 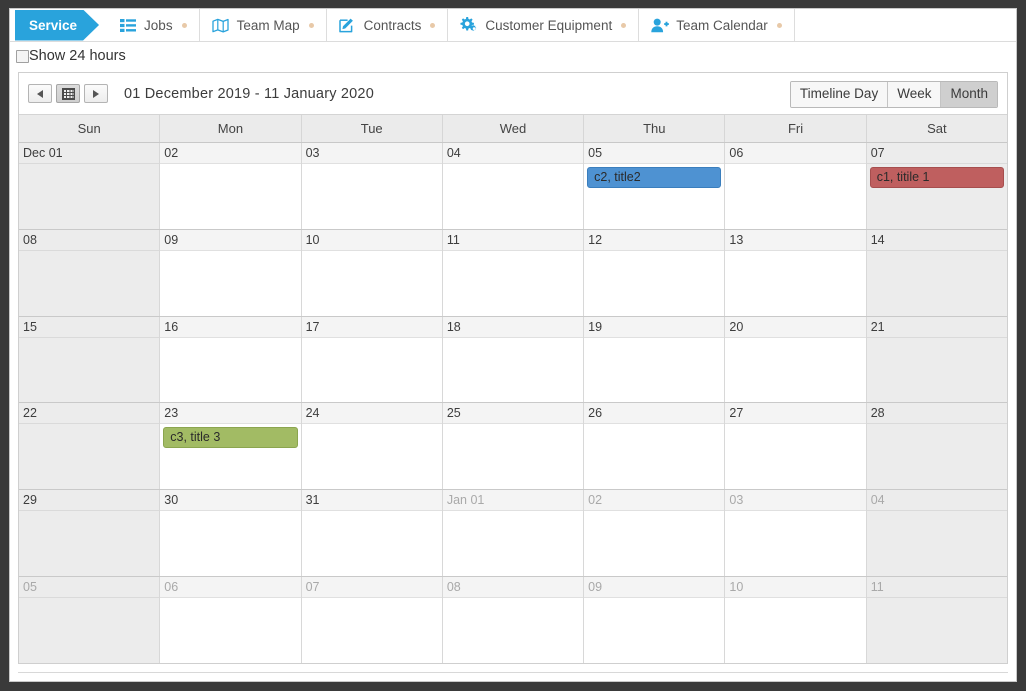 What do you see at coordinates (936, 272) in the screenshot?
I see `calendar-day-cell: 14` at bounding box center [936, 272].